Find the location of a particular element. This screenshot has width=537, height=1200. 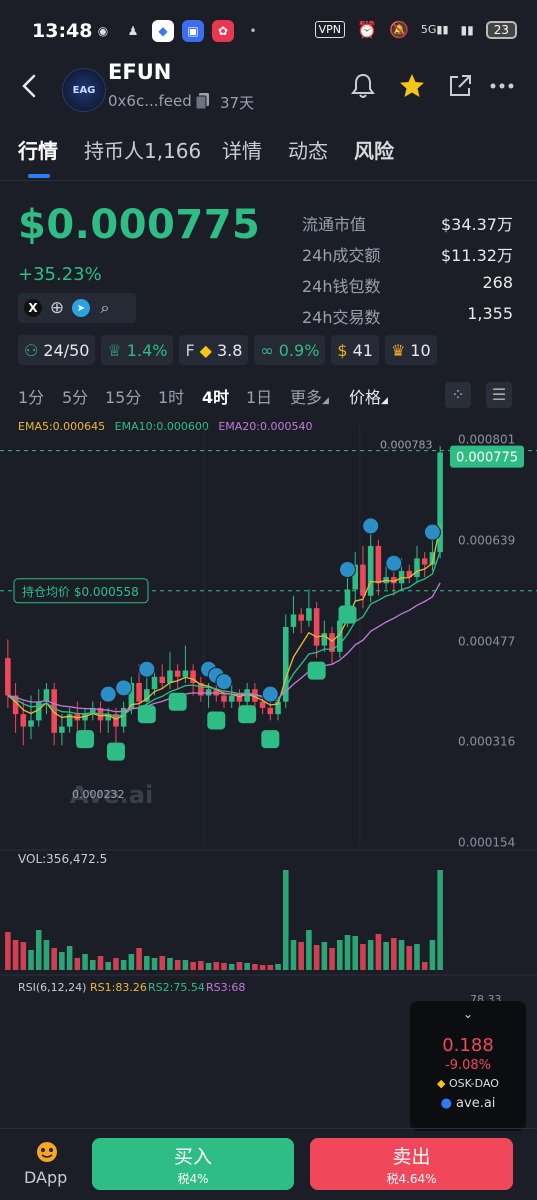

token-age: 37天 is located at coordinates (237, 103).